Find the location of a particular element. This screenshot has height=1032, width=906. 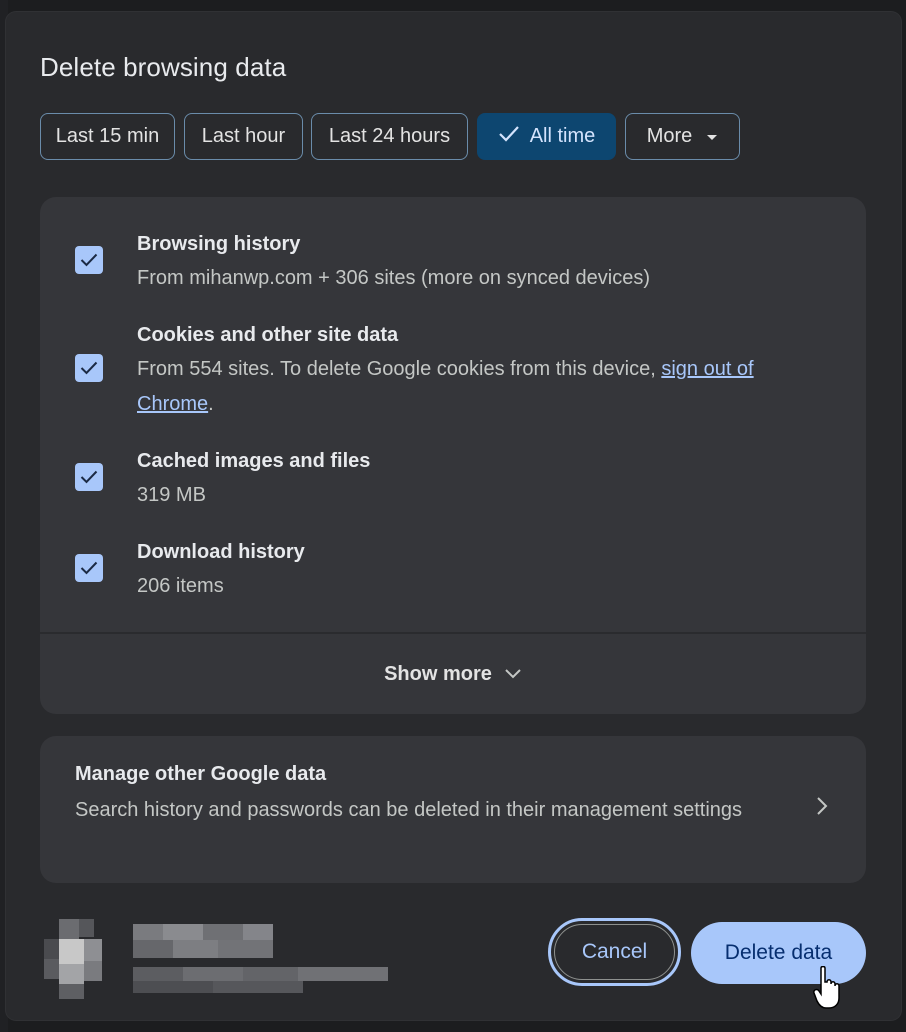

item-description: 206 items is located at coordinates (180, 586).